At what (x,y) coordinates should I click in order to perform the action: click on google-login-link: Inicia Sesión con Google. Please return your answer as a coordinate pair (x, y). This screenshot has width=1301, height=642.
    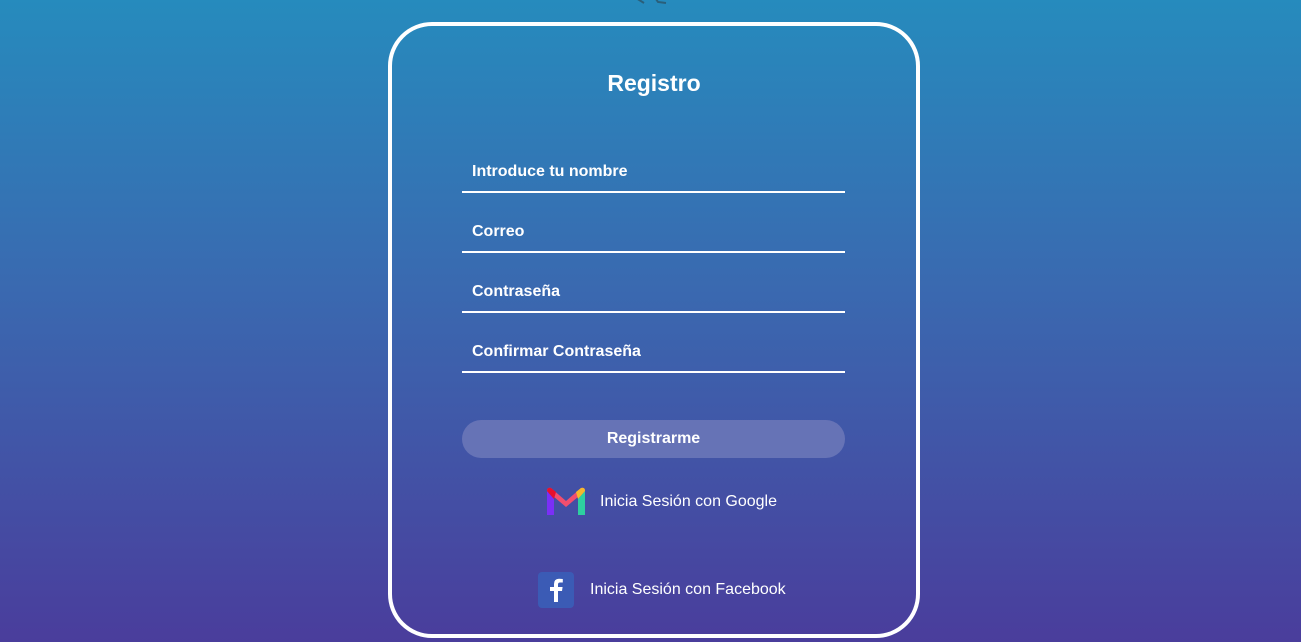
    Looking at the image, I should click on (660, 502).